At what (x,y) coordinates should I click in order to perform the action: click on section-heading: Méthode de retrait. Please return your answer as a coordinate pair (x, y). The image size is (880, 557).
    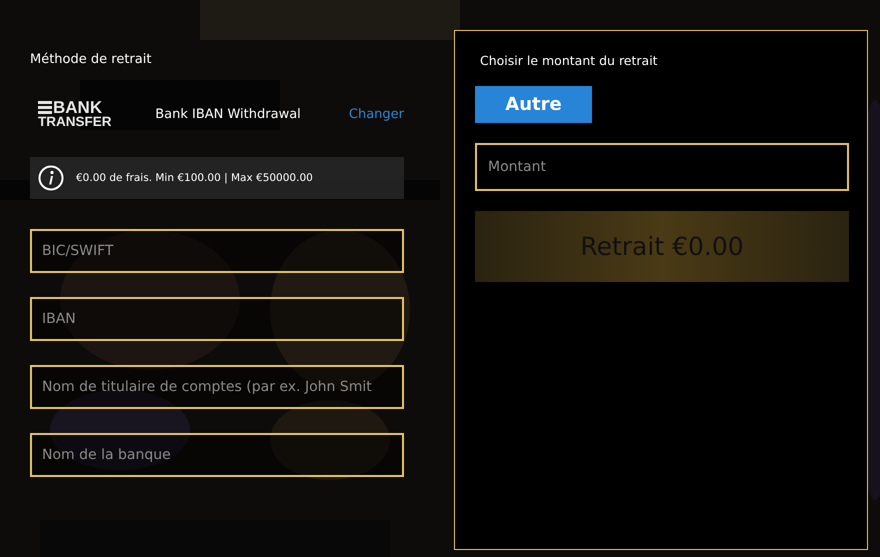
    Looking at the image, I should click on (91, 59).